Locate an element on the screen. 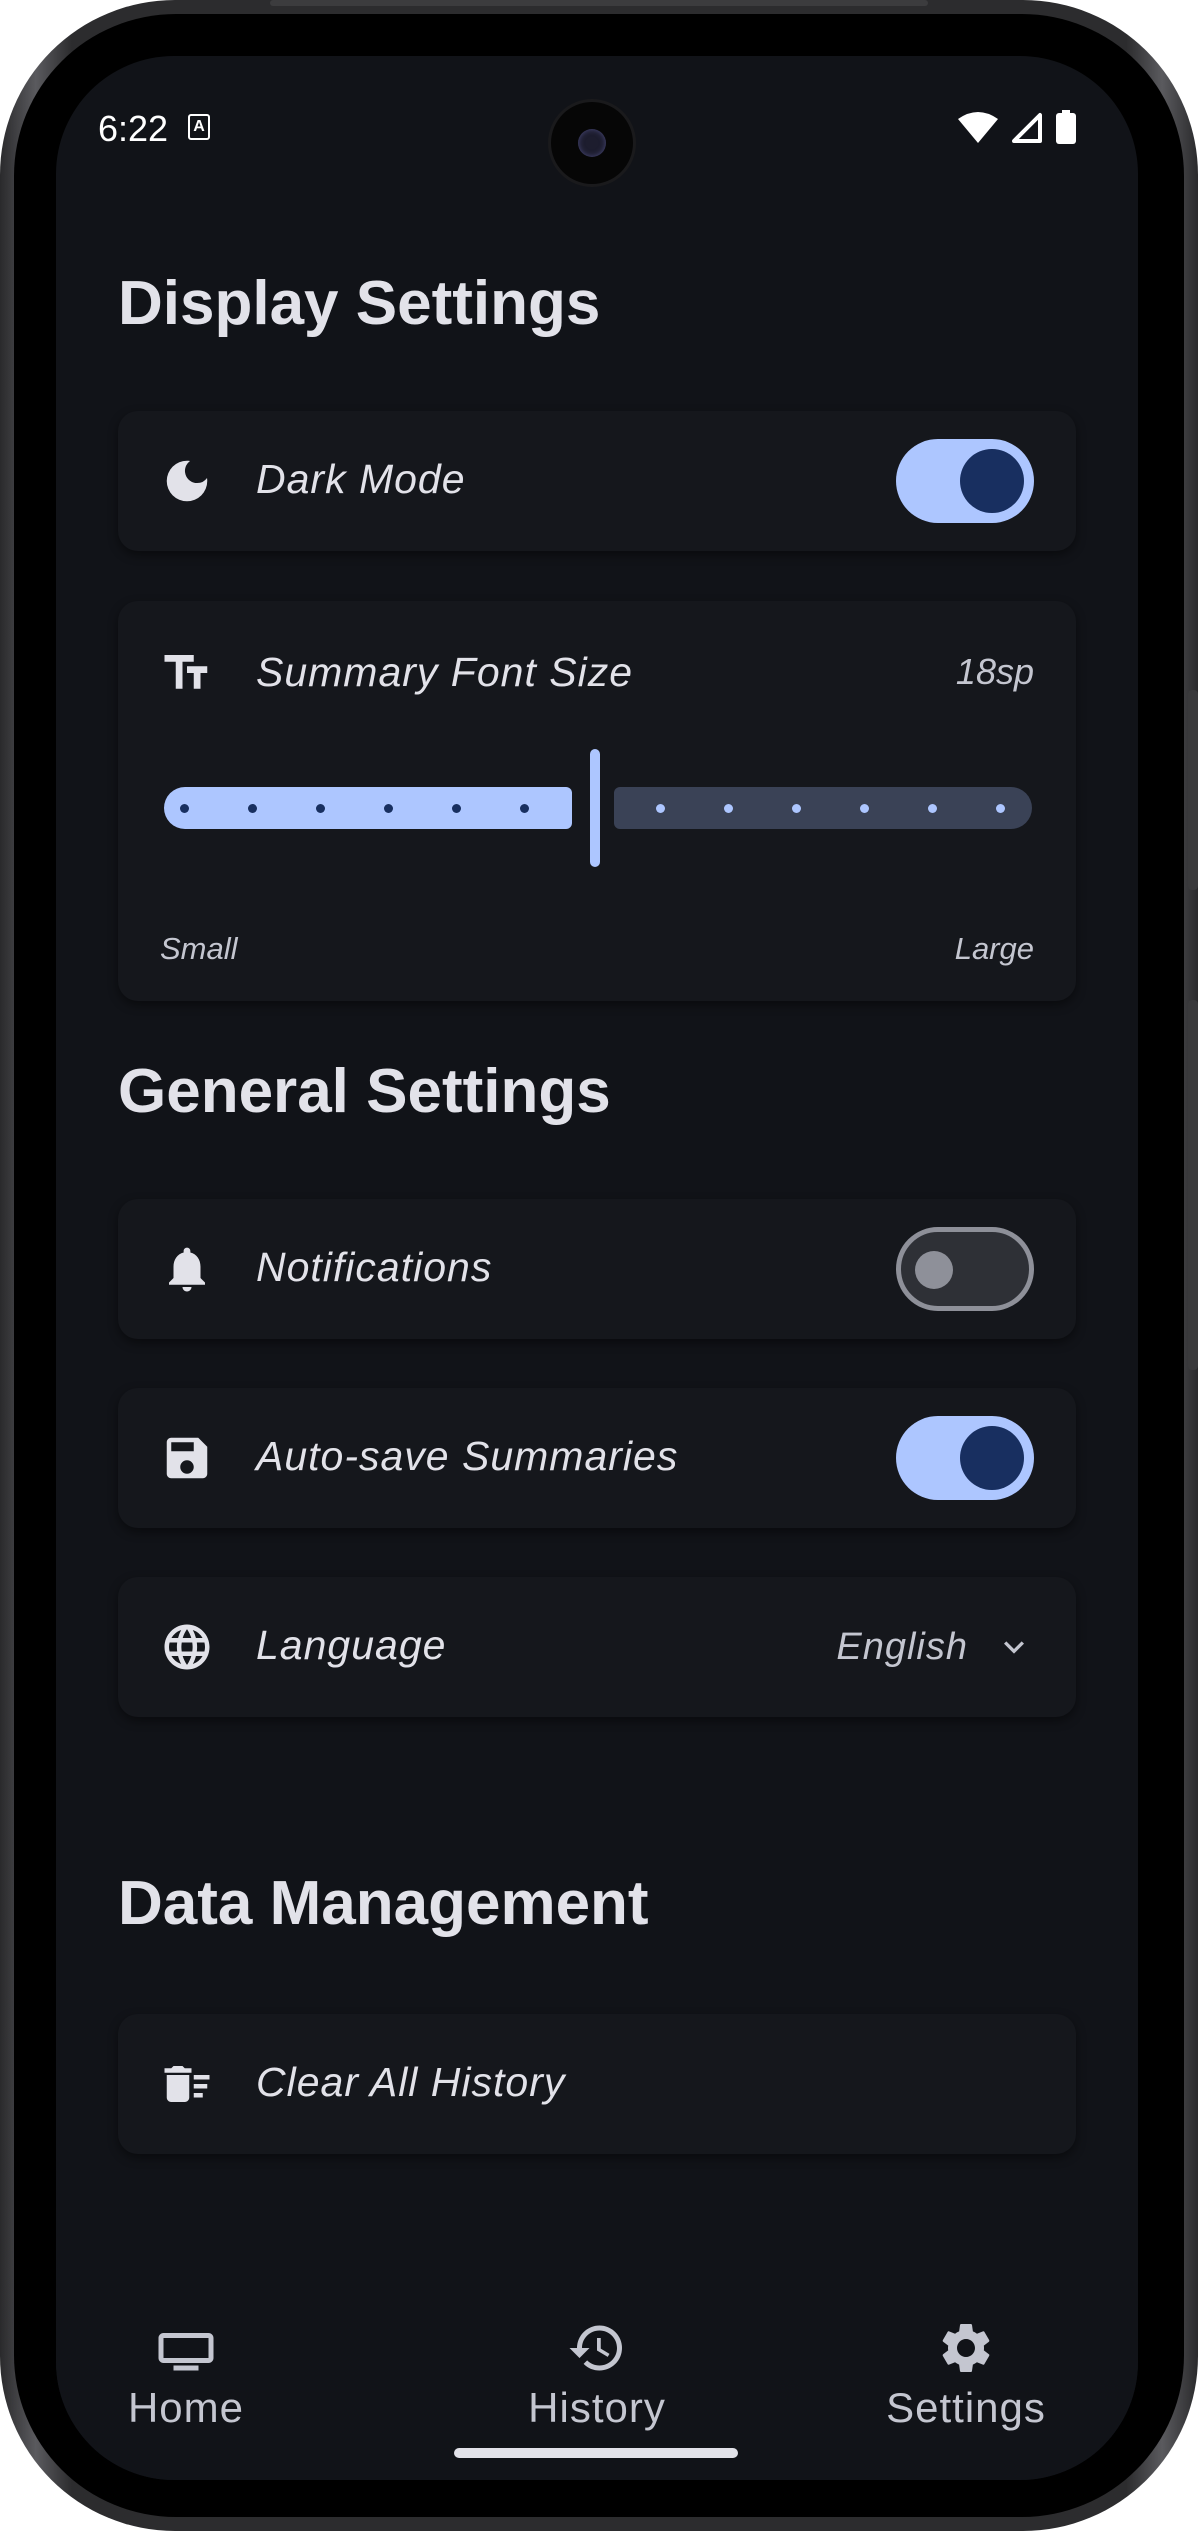 The image size is (1198, 2531). save-icon is located at coordinates (187, 1458).